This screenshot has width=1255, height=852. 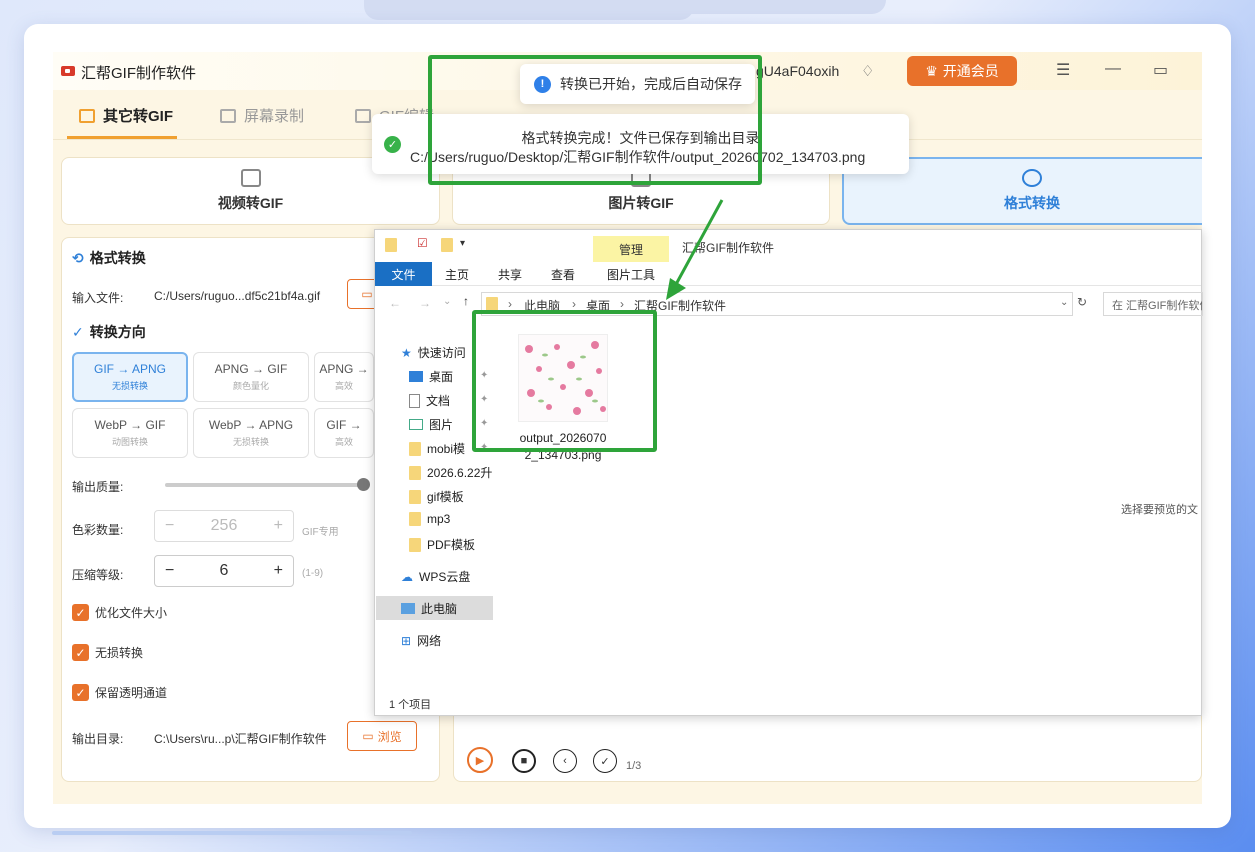 What do you see at coordinates (130, 377) in the screenshot?
I see `conv-gif-apng: GIF → APNG 无损转换` at bounding box center [130, 377].